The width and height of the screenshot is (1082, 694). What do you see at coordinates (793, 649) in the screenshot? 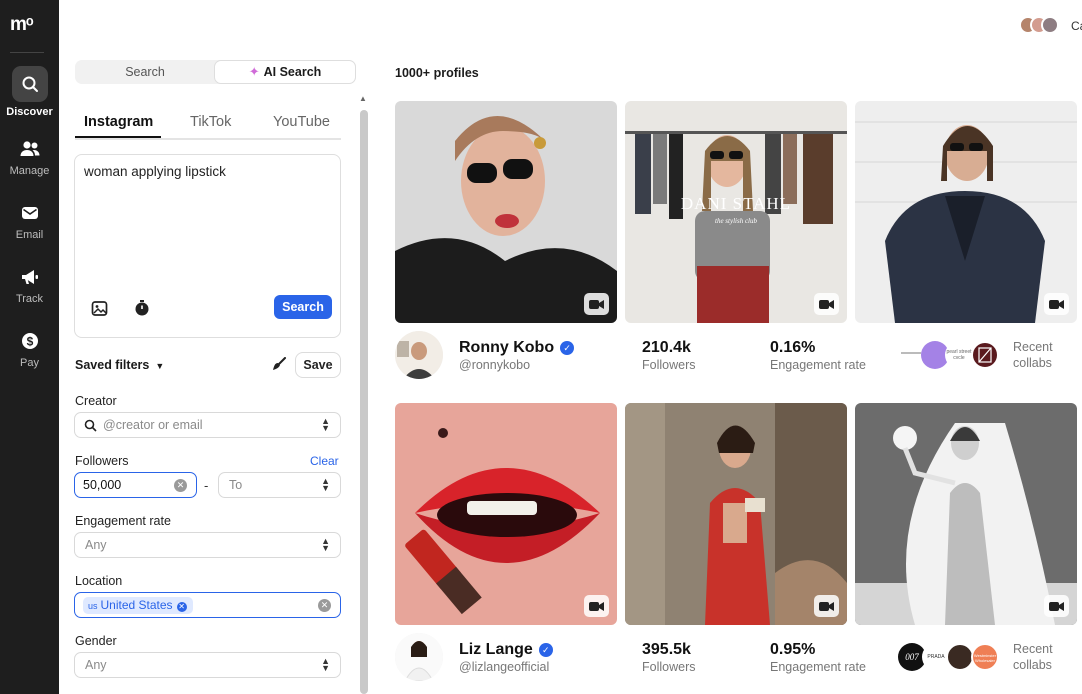
I see `engagement-value: 0.95%` at bounding box center [793, 649].